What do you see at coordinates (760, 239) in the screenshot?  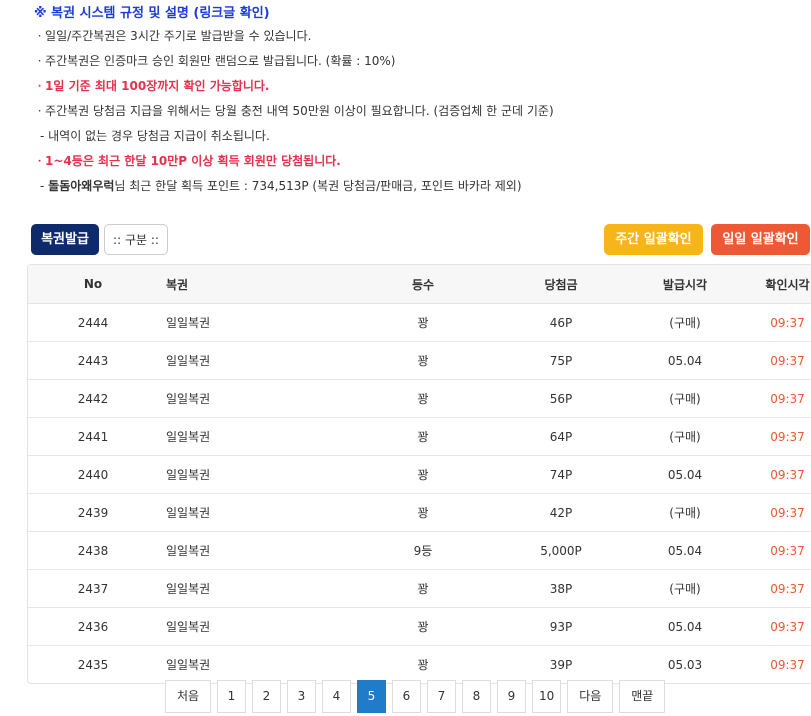 I see `daily-bulk-check-button: 일일 일괄확인` at bounding box center [760, 239].